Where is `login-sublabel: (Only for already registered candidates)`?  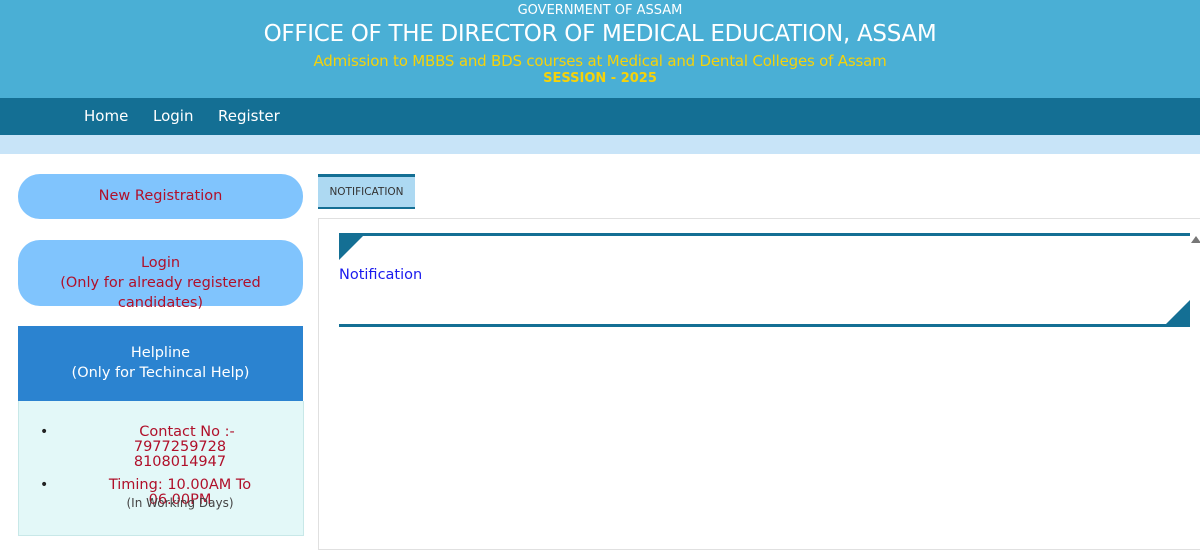
login-sublabel: (Only for already registered candidates) is located at coordinates (160, 293).